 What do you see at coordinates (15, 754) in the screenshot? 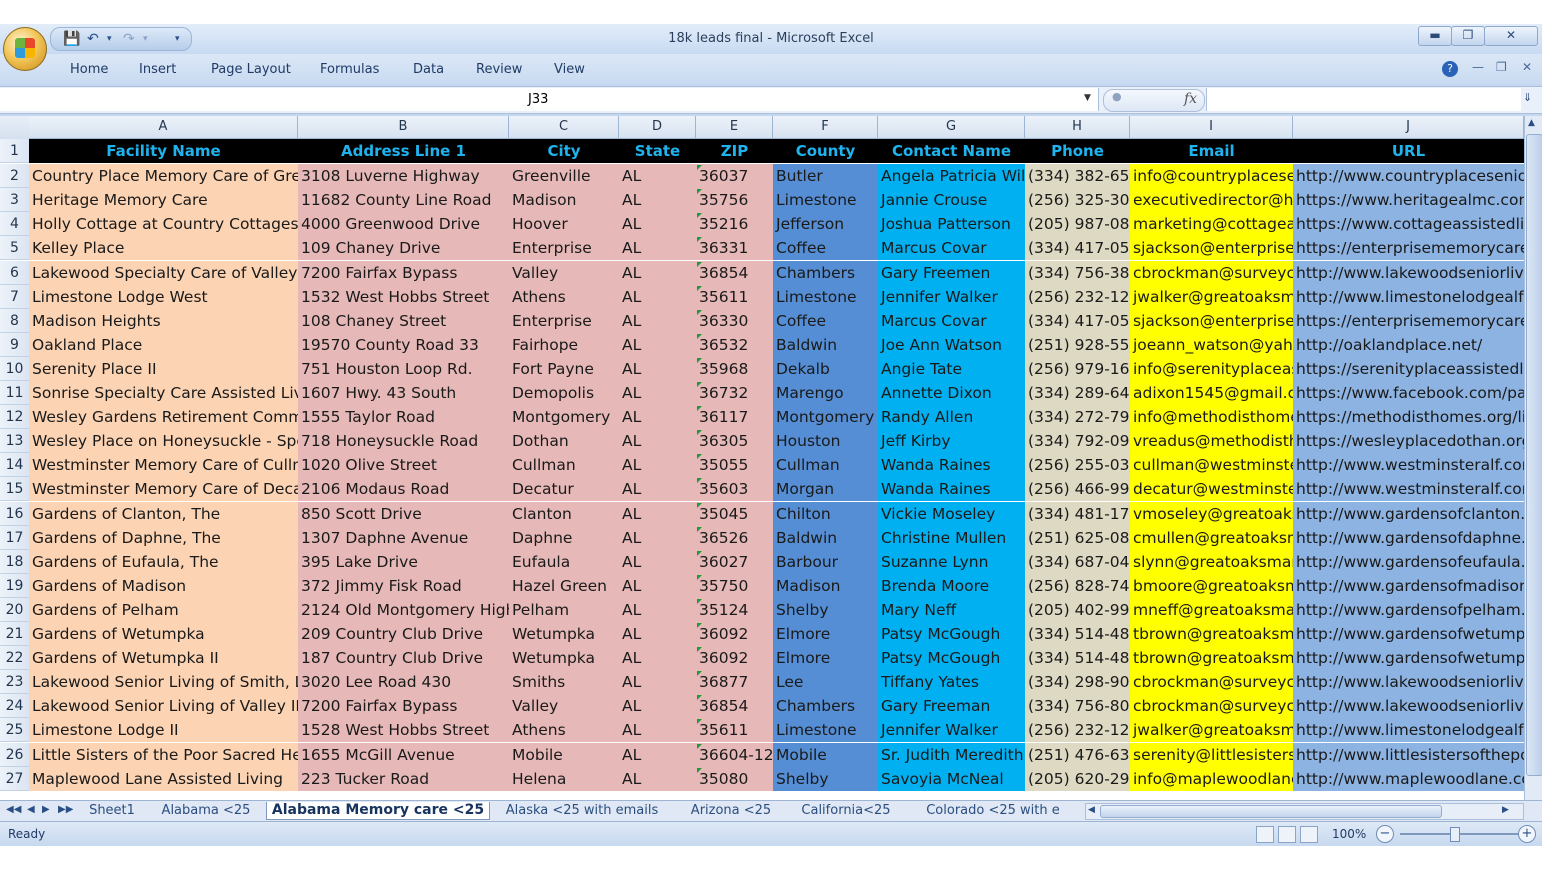
I see `row-header: 26` at bounding box center [15, 754].